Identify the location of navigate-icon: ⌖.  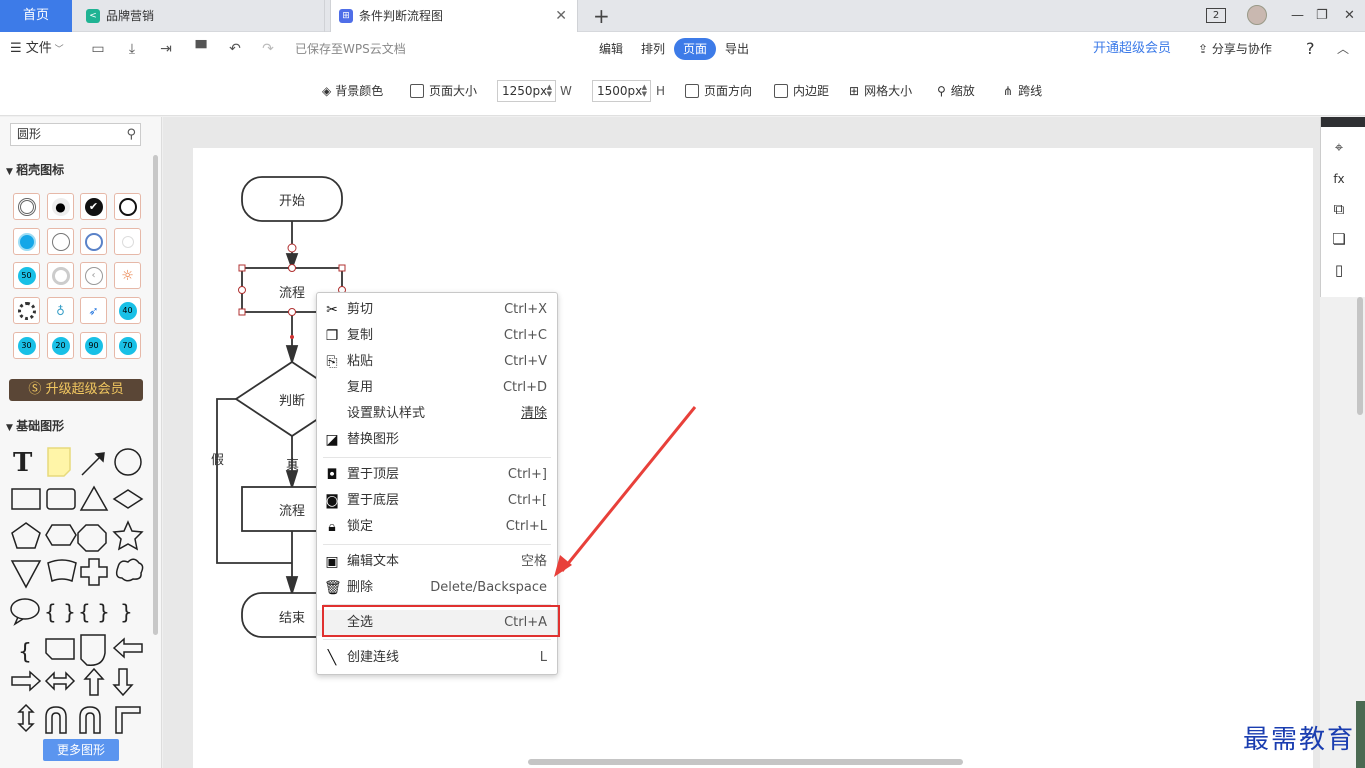
(1339, 147).